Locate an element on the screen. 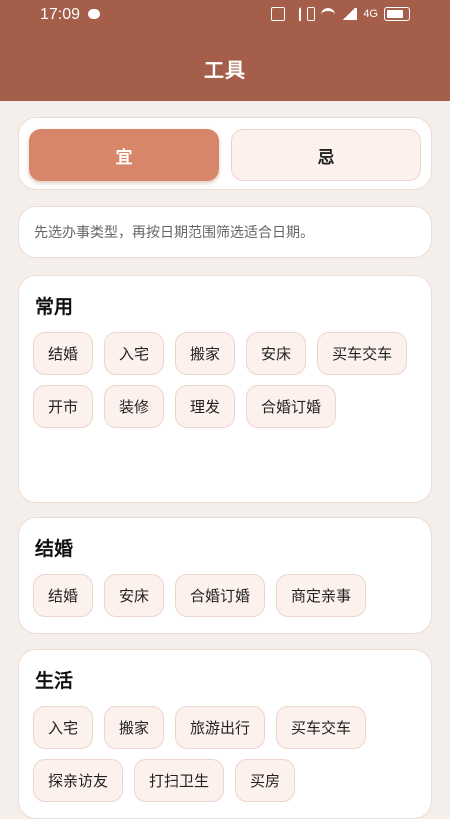  network-type: 4G is located at coordinates (370, 14).